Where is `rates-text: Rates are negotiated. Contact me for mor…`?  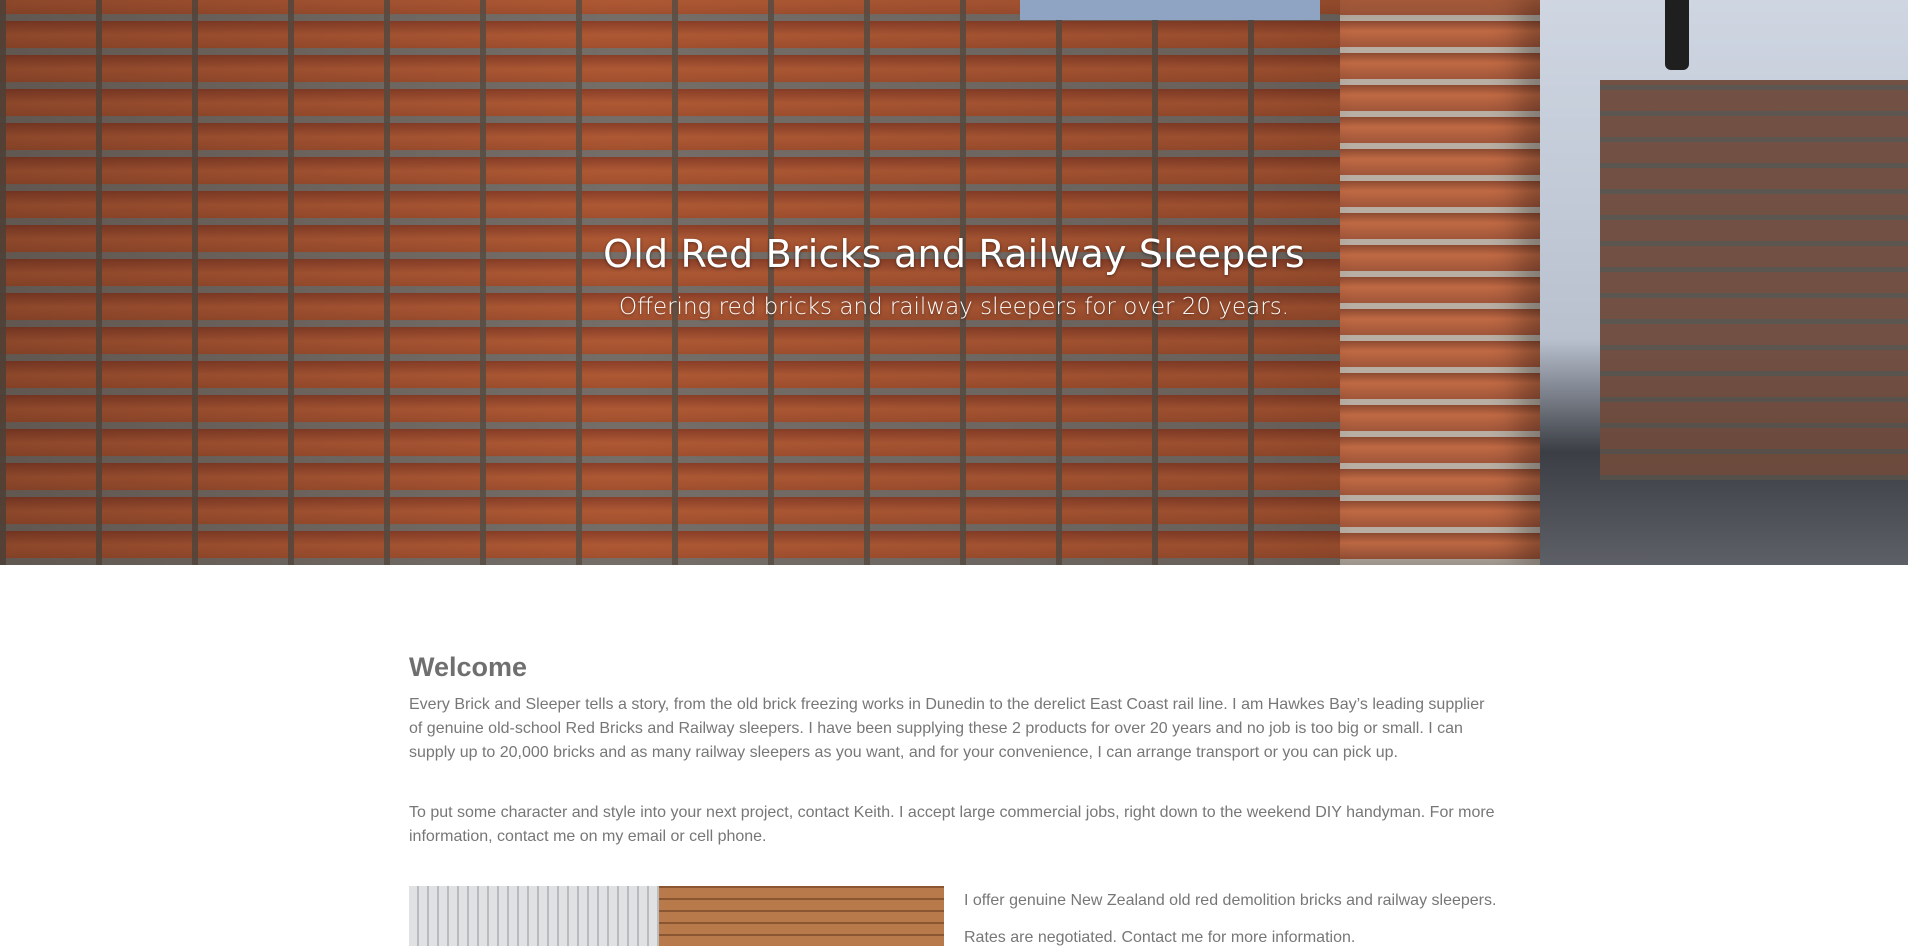
rates-text: Rates are negotiated. Contact me for mor… is located at coordinates (1160, 937).